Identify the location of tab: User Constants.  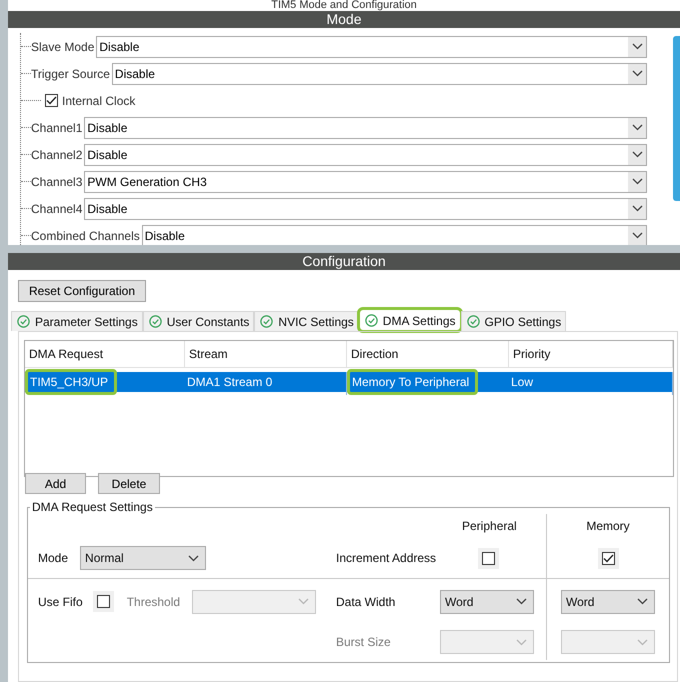
(198, 321).